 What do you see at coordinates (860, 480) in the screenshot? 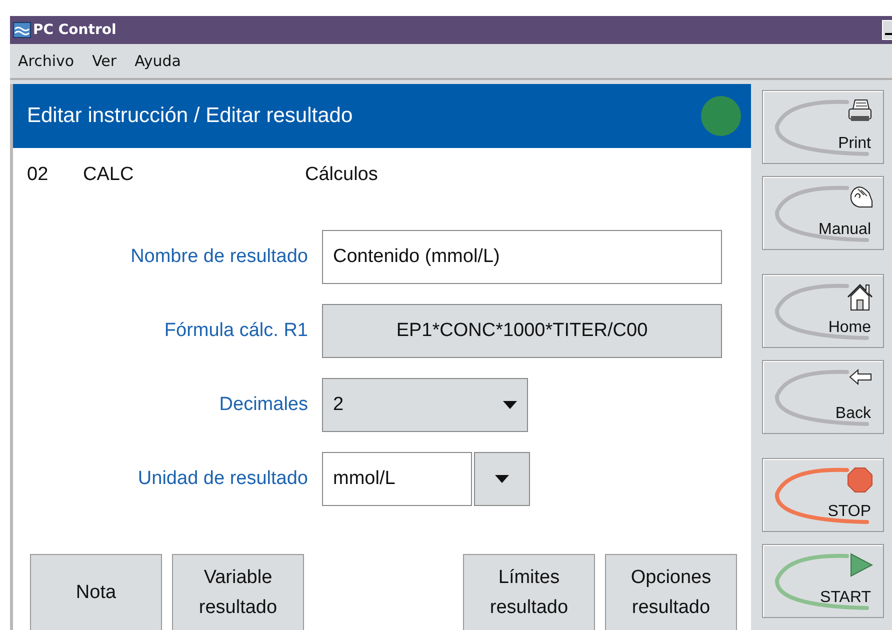
I see `stop-icon` at bounding box center [860, 480].